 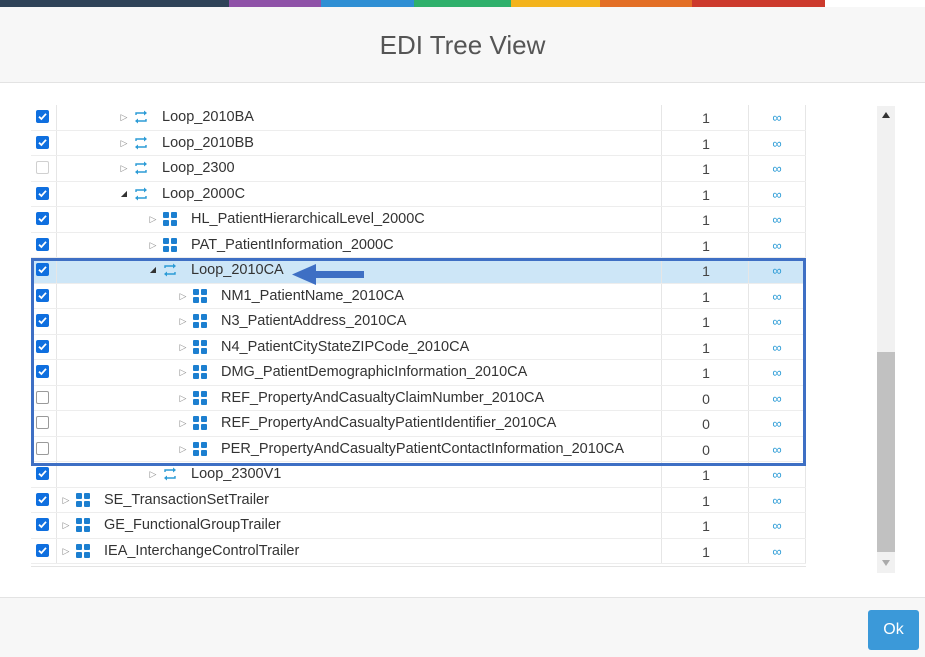 I want to click on tree-row: ▷ N3_PatientAddress_2010CA 1 ∞, so click(x=418, y=322).